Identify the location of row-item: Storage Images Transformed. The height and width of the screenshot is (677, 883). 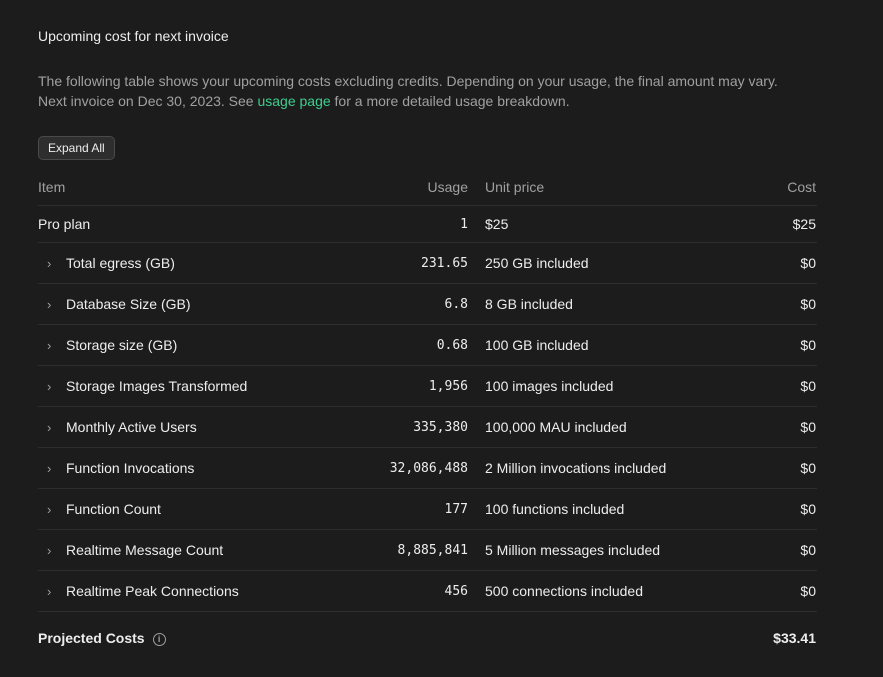
(157, 386).